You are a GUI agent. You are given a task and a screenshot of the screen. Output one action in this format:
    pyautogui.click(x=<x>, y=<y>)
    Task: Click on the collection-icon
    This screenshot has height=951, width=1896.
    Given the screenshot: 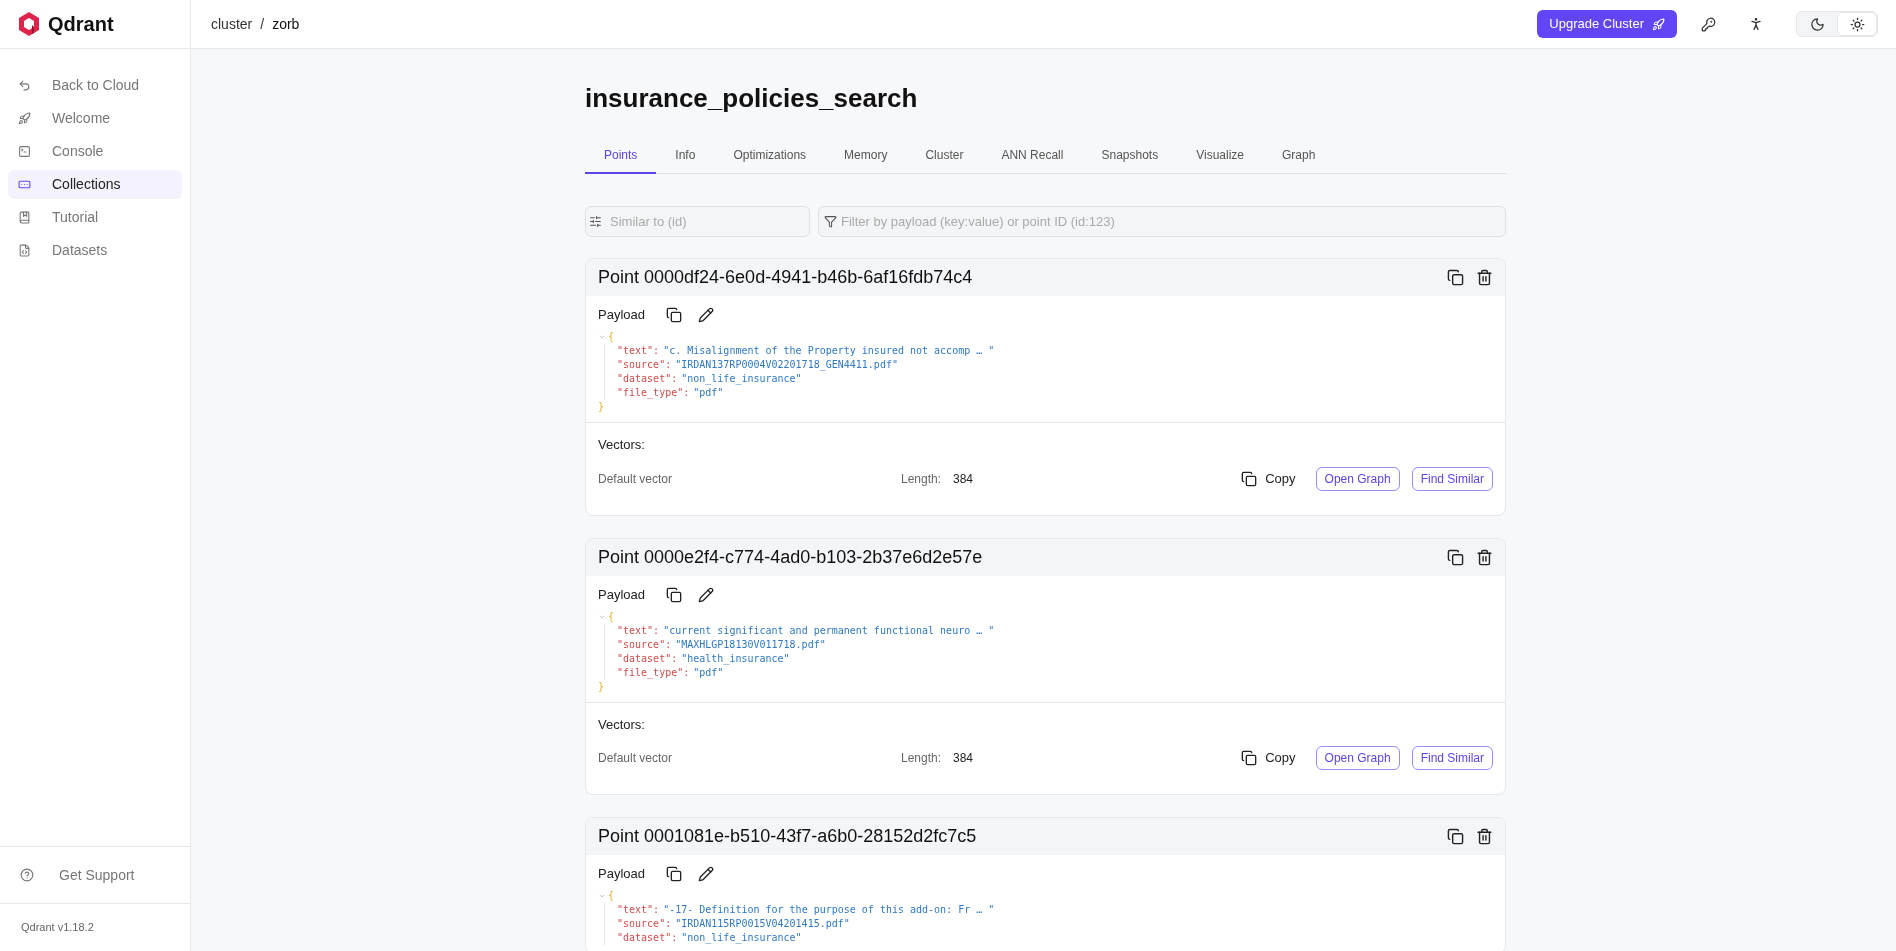 What is the action you would take?
    pyautogui.click(x=24, y=184)
    